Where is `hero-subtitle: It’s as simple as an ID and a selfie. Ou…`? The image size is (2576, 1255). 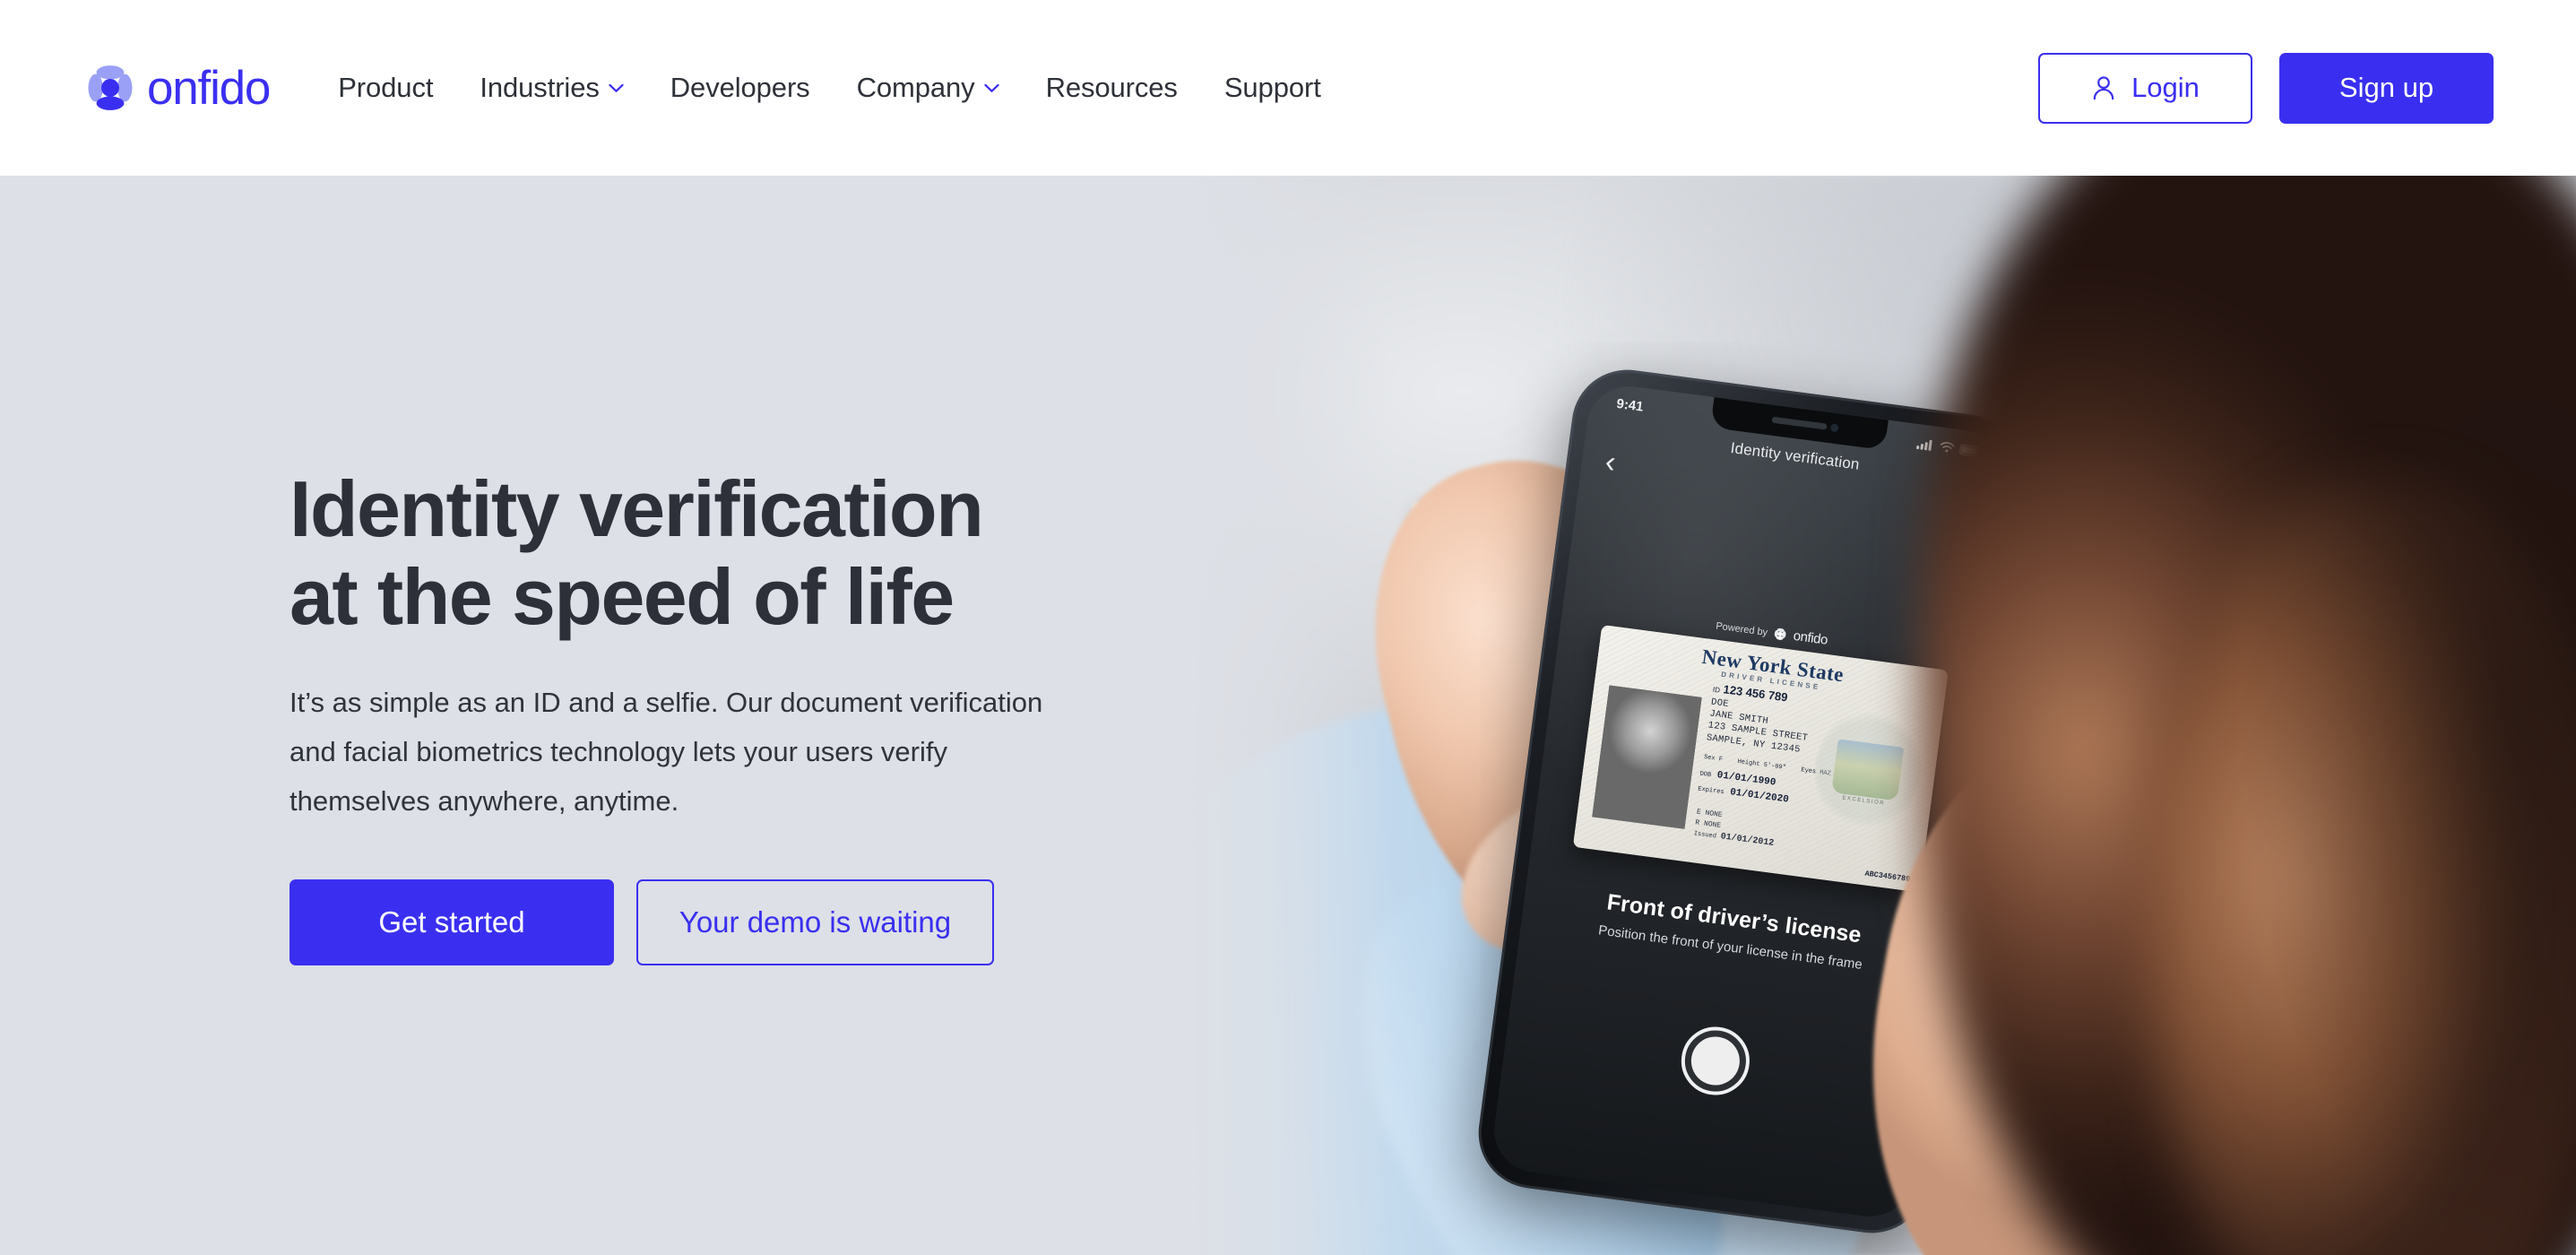 hero-subtitle: It’s as simple as an ID and a selfie. Ou… is located at coordinates (666, 752).